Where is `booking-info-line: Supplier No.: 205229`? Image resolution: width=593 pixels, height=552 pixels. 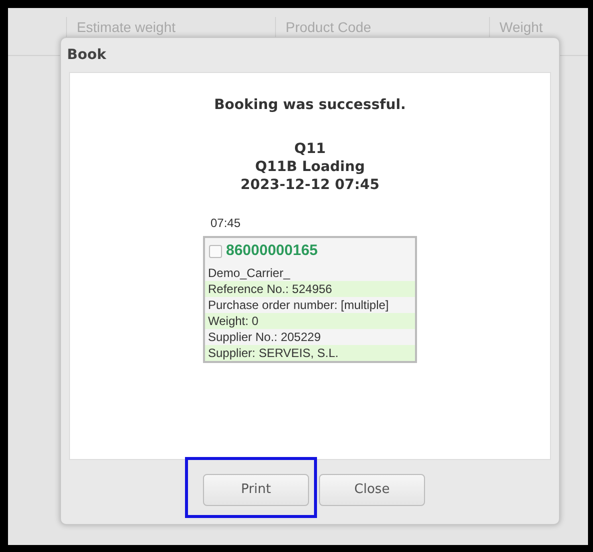 booking-info-line: Supplier No.: 205229 is located at coordinates (264, 336).